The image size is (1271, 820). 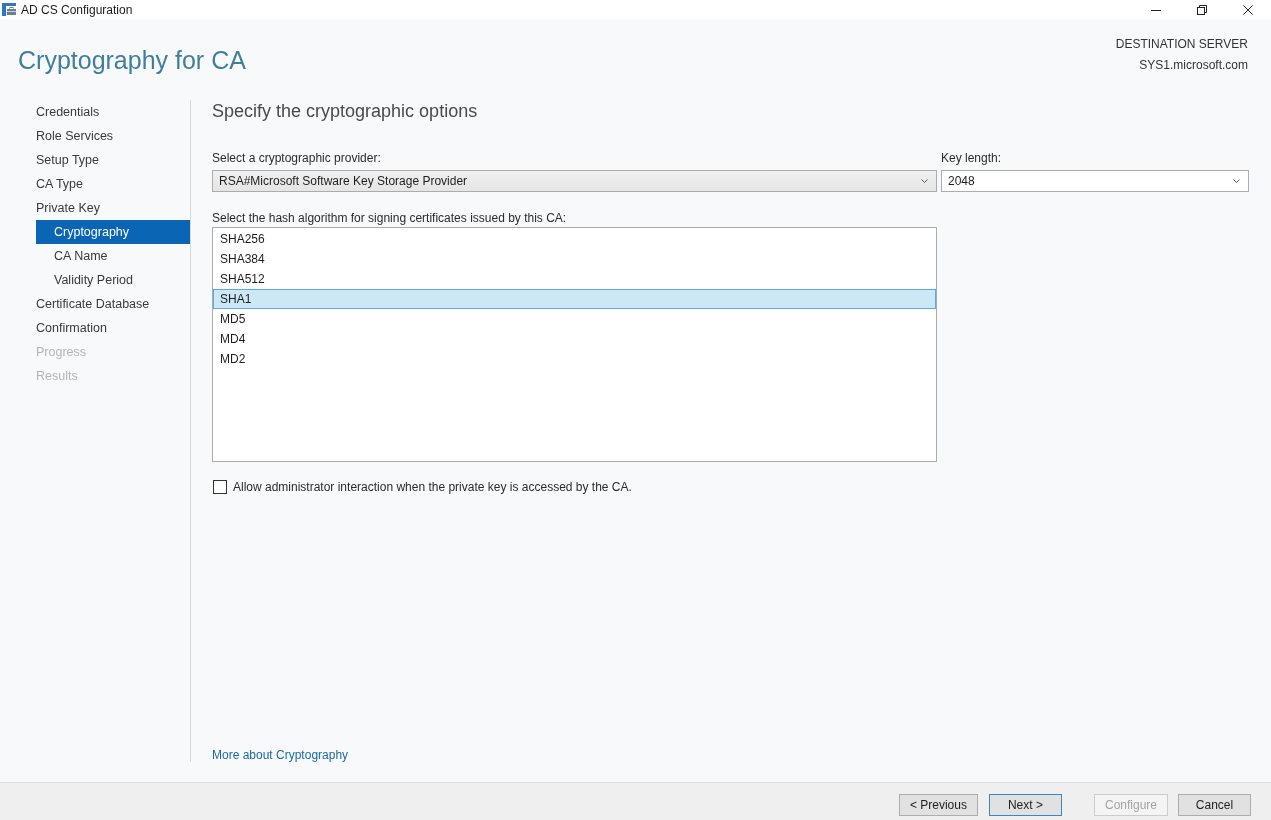 I want to click on field-label: Select the hash algorithm for signing certificates issued by this CA:, so click(x=390, y=218).